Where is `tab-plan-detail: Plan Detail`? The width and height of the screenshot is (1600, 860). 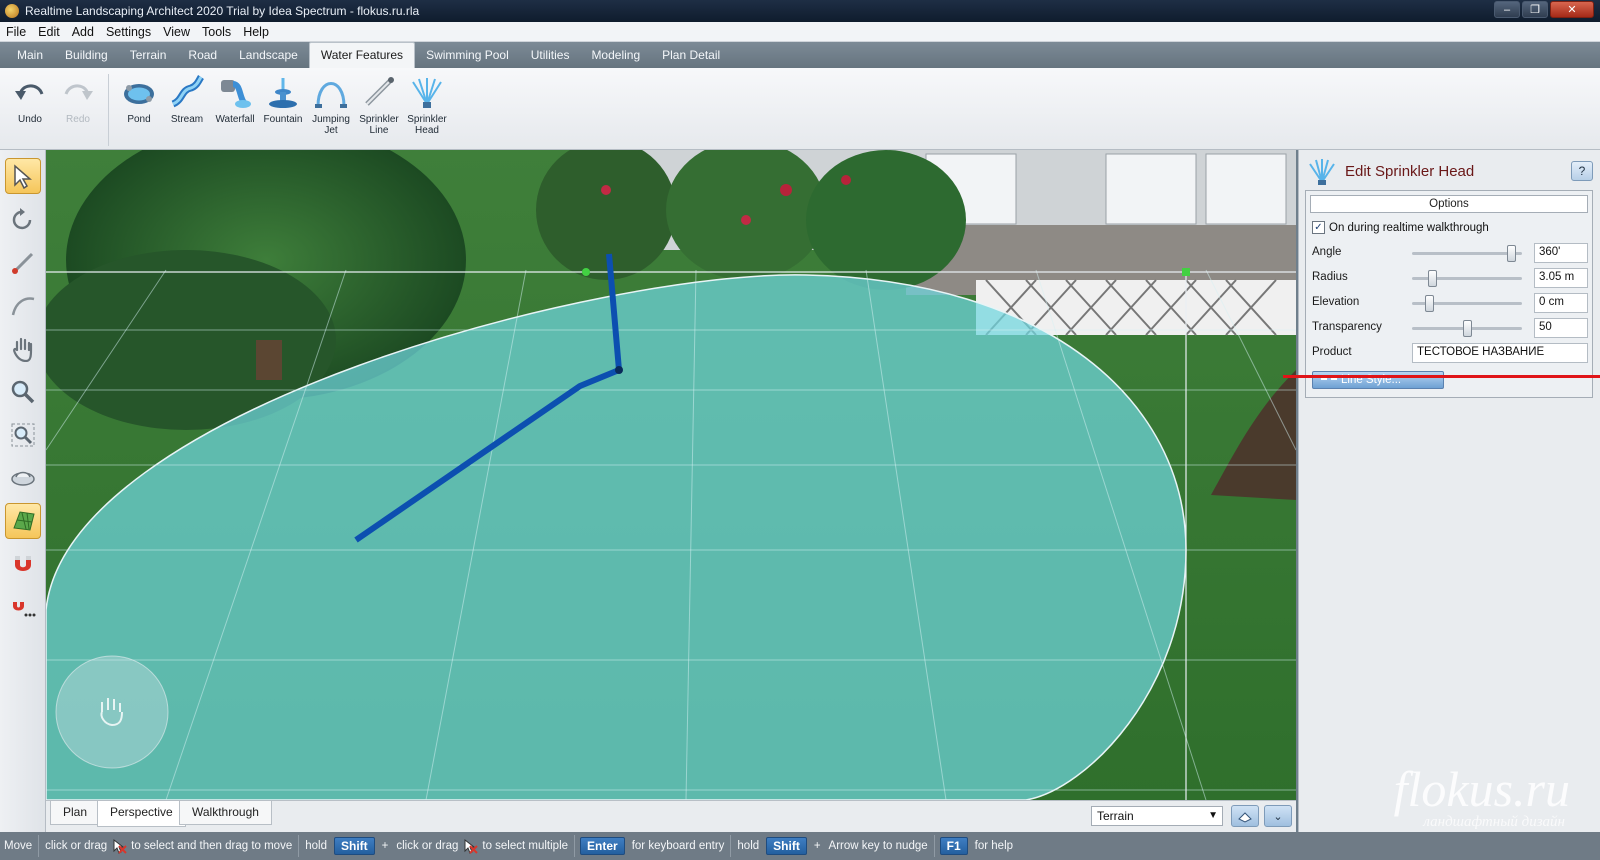
tab-plan-detail: Plan Detail is located at coordinates (691, 55).